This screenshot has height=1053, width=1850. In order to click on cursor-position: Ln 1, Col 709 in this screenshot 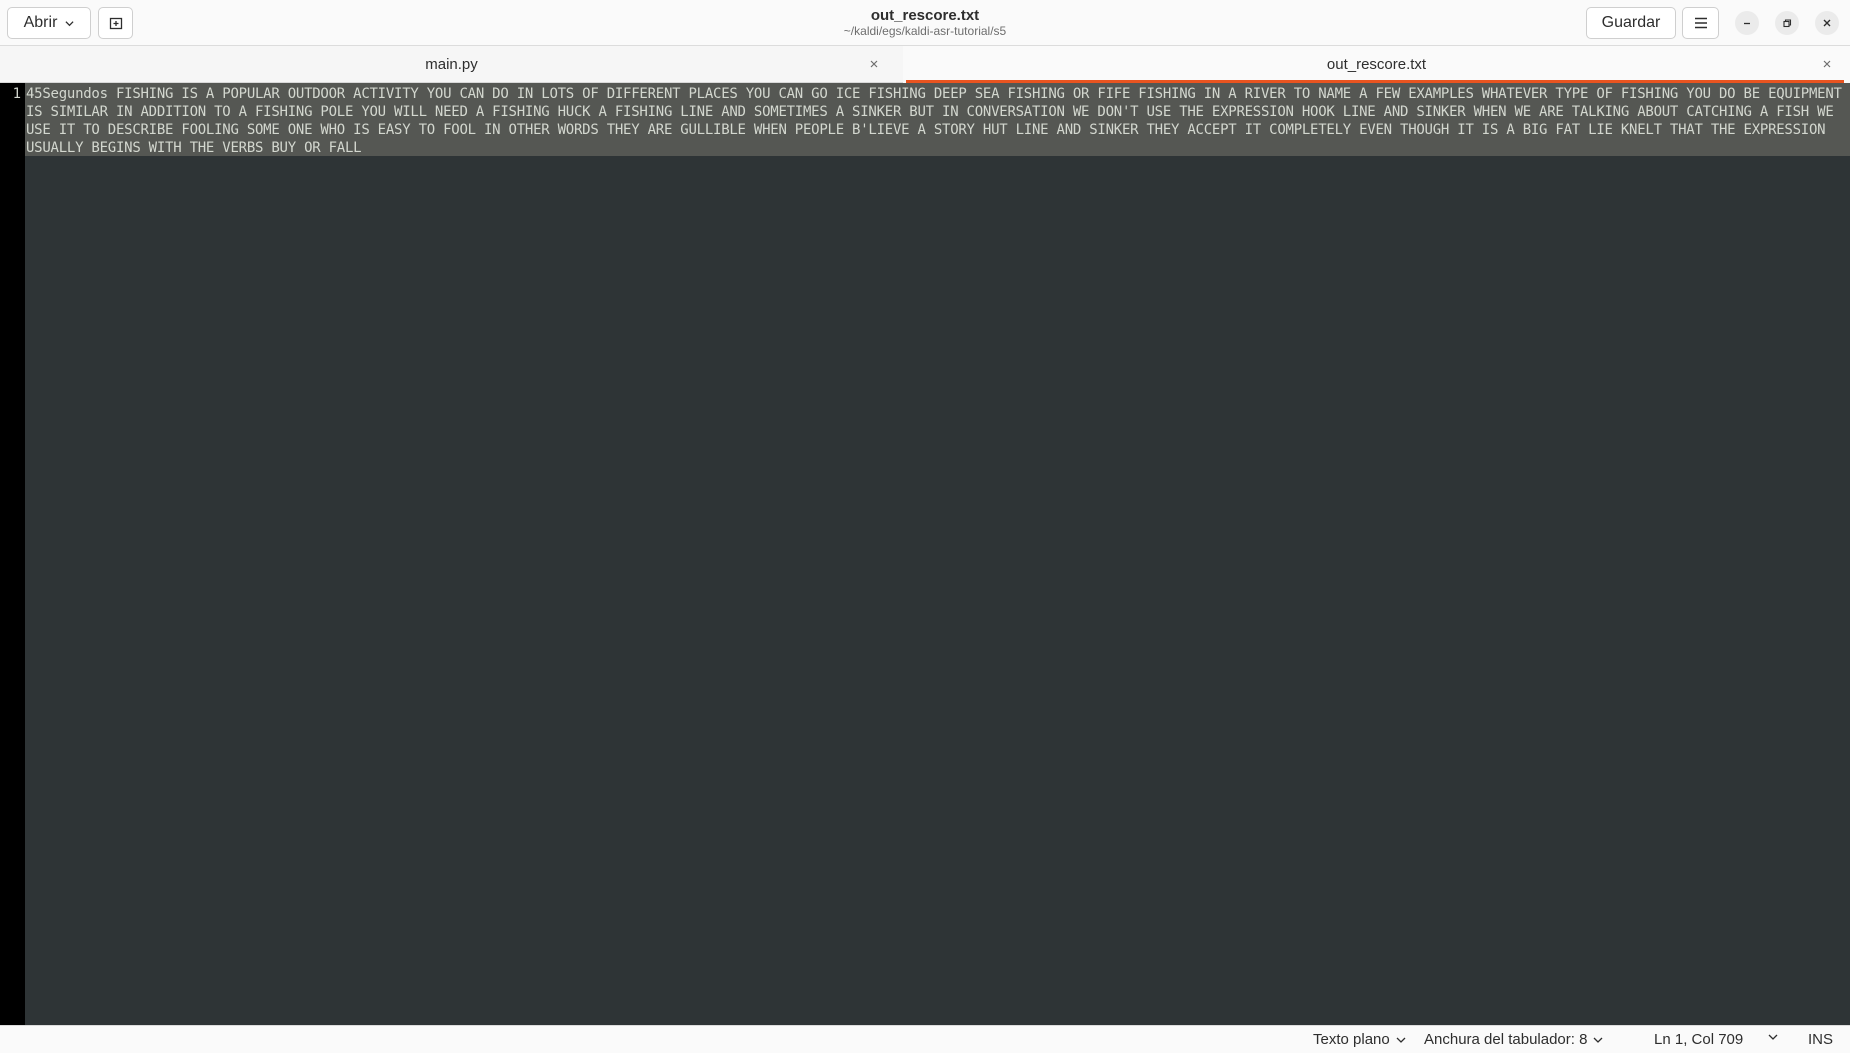, I will do `click(1698, 1039)`.